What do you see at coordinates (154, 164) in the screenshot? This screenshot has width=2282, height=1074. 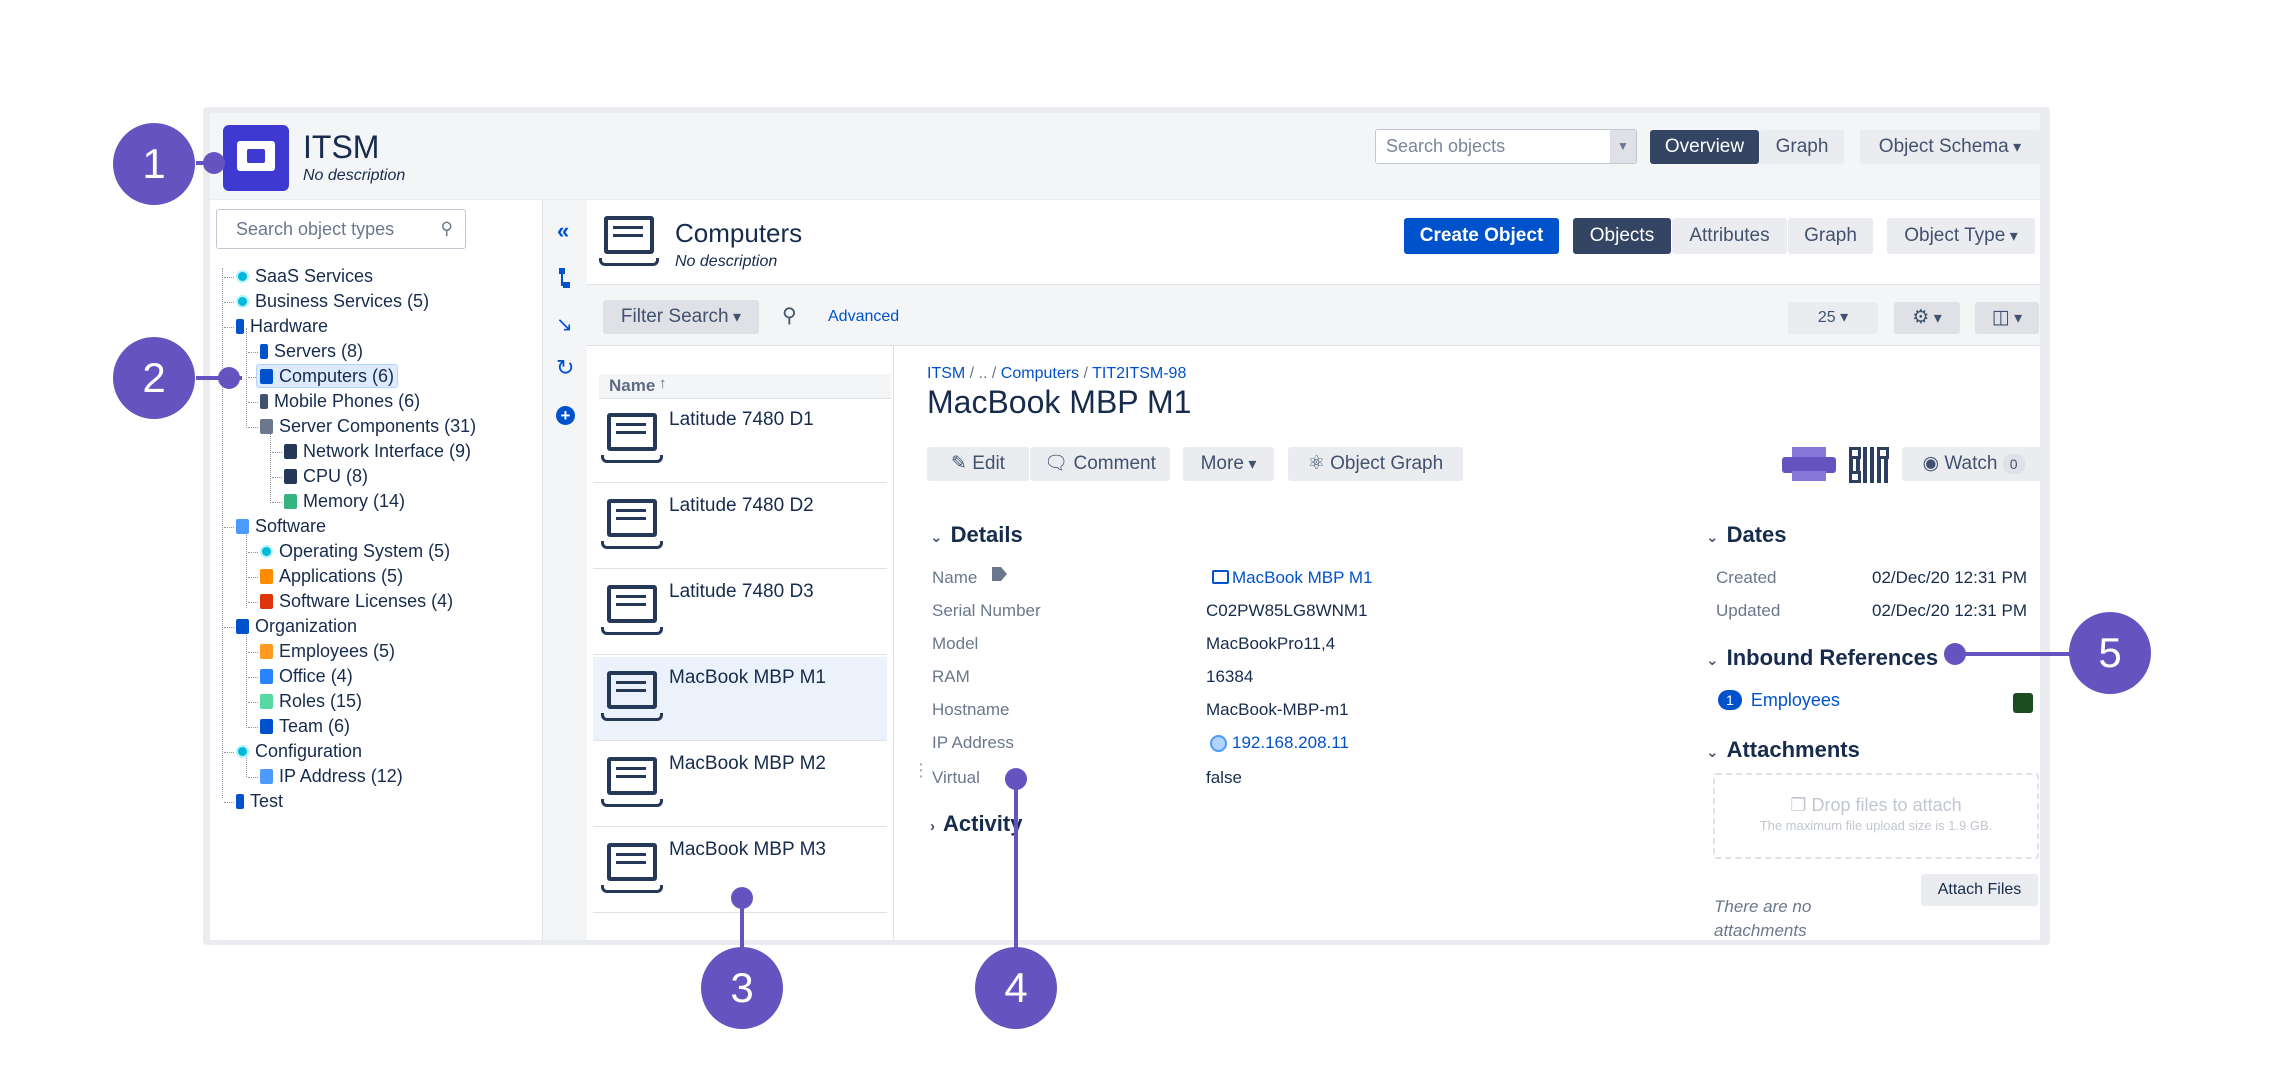 I see `callout-1: 1` at bounding box center [154, 164].